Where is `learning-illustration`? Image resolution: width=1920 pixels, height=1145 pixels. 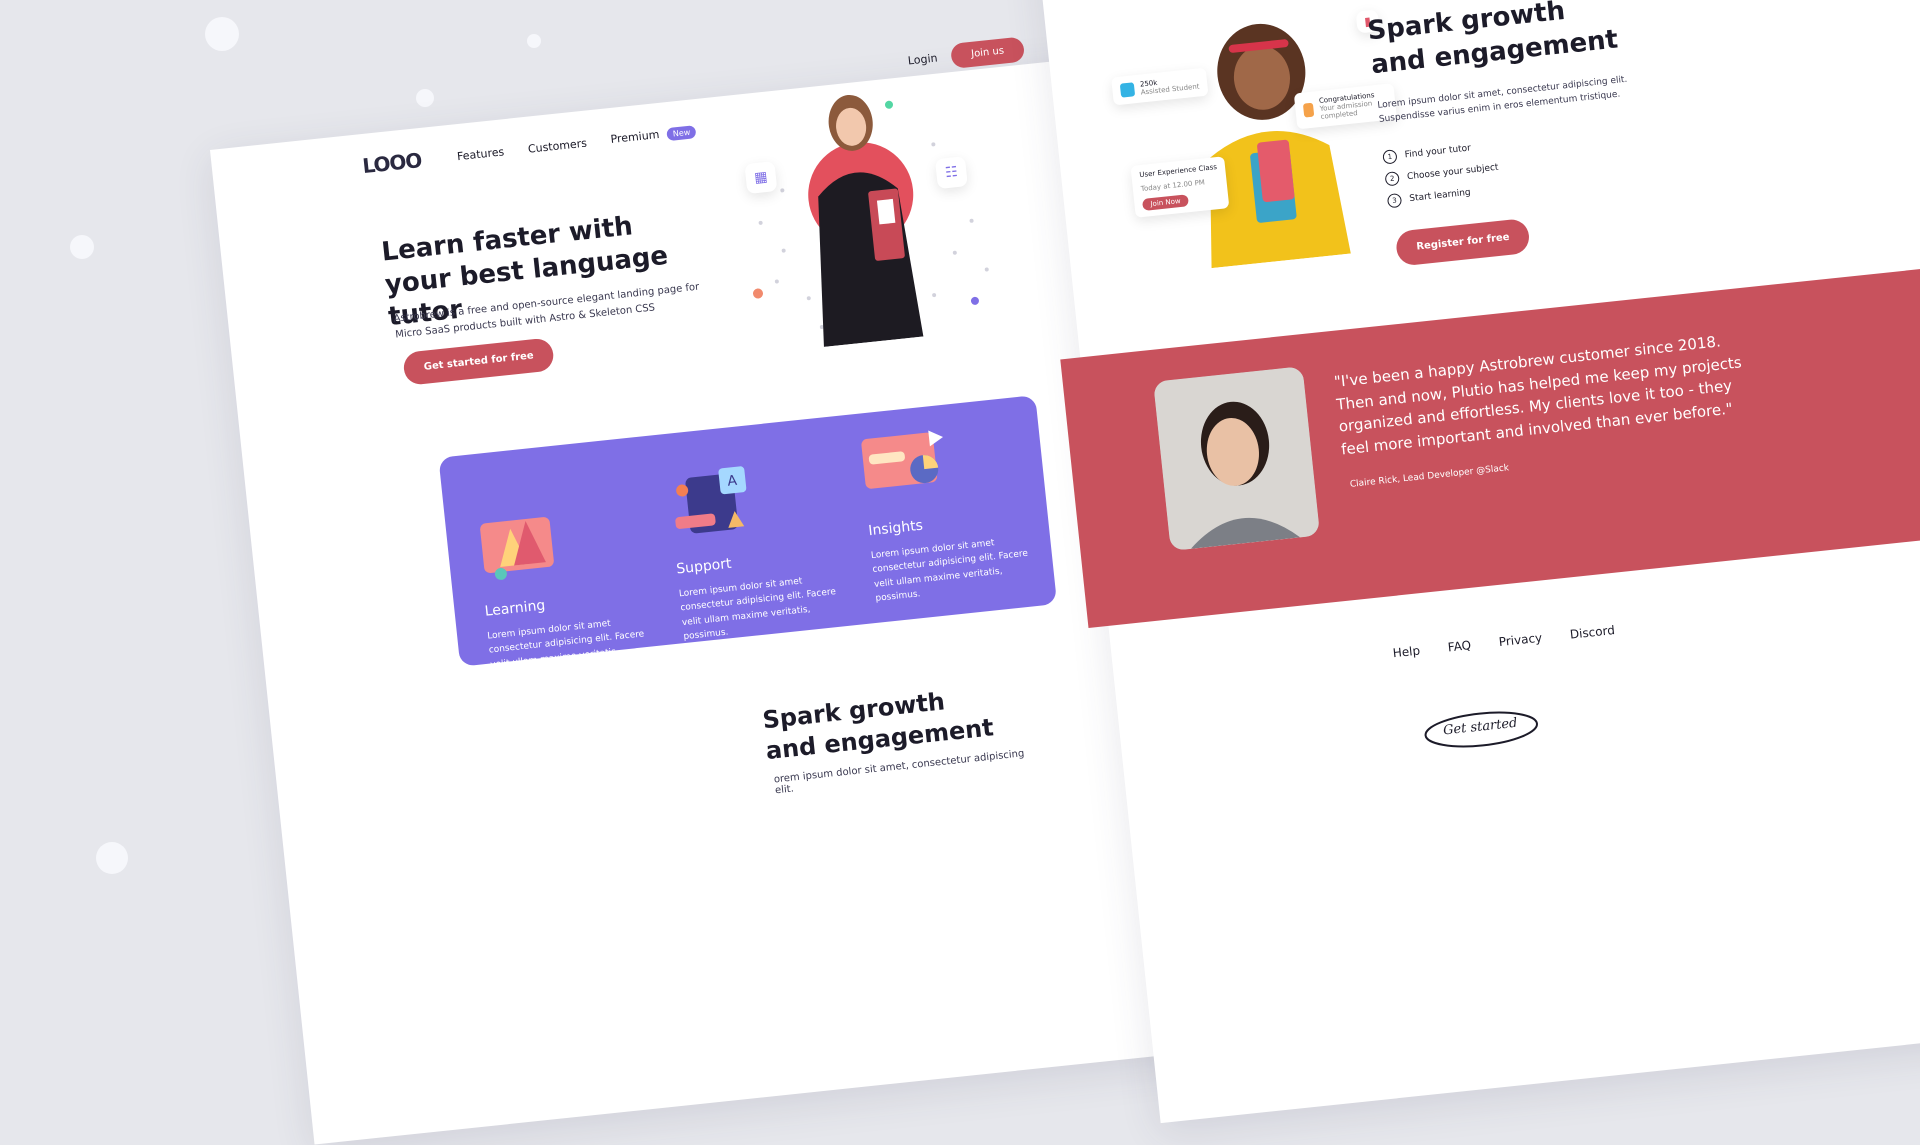 learning-illustration is located at coordinates (517, 548).